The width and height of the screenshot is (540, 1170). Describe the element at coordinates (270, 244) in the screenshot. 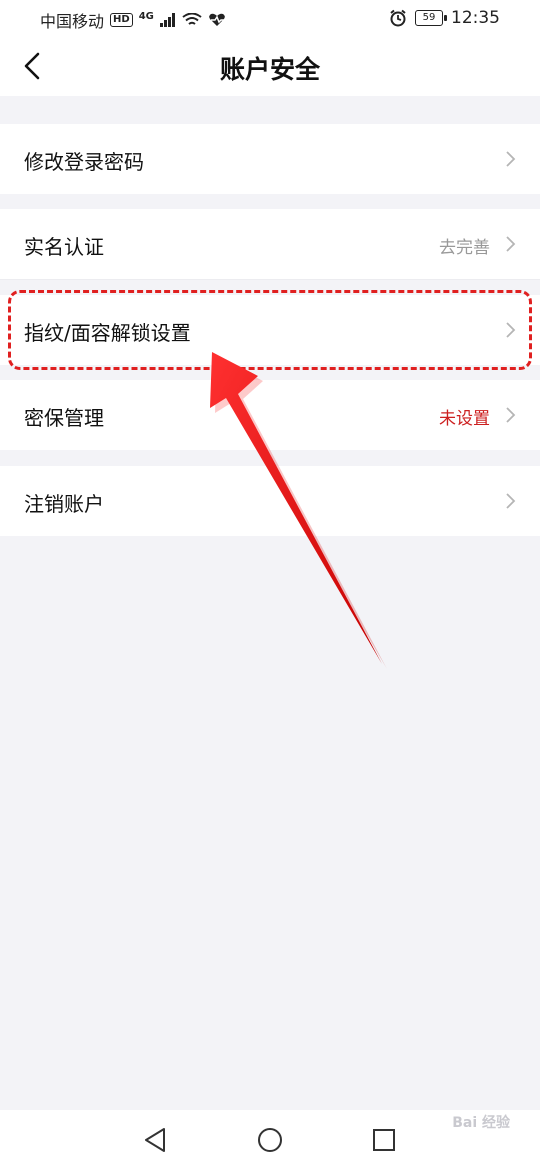

I see `row-real-name-verification: 实名认证 去完善` at that location.